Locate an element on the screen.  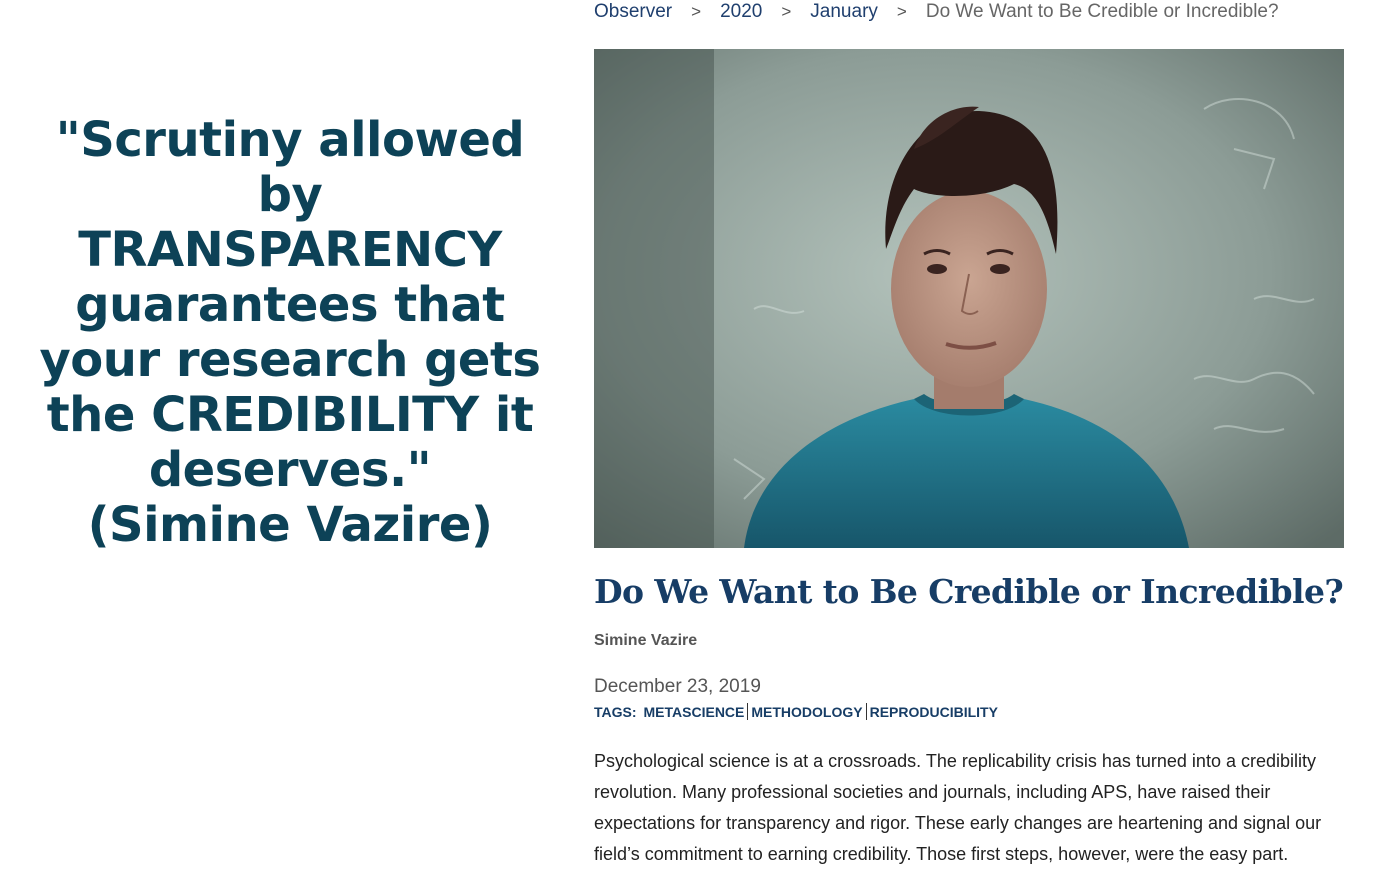
article-author: Simine Vazire is located at coordinates (645, 641).